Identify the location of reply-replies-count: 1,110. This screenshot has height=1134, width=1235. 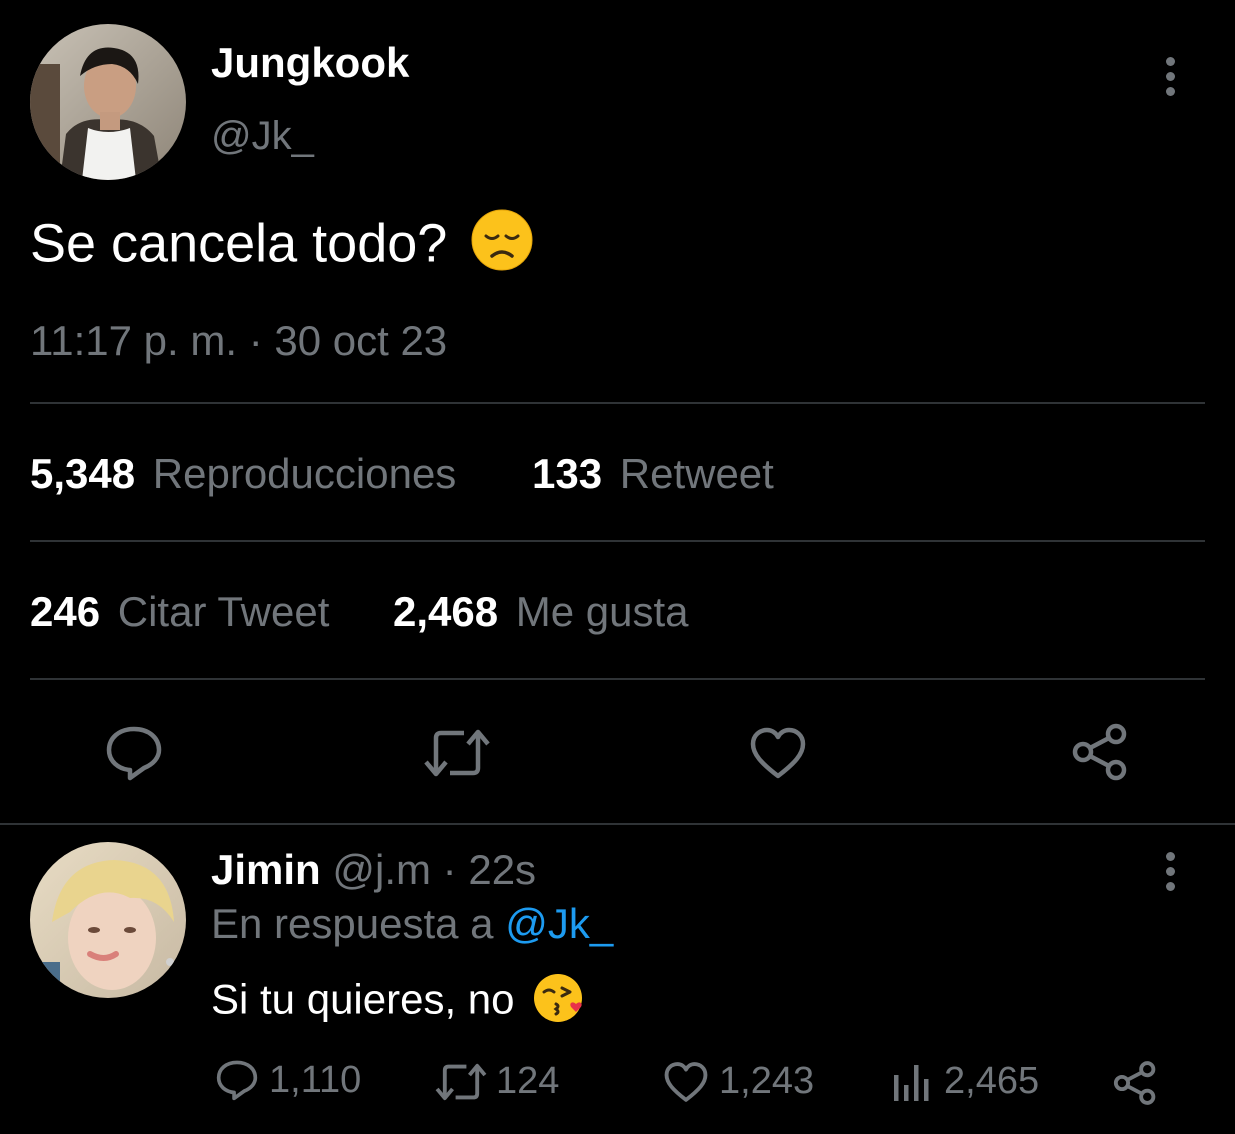
(315, 1079).